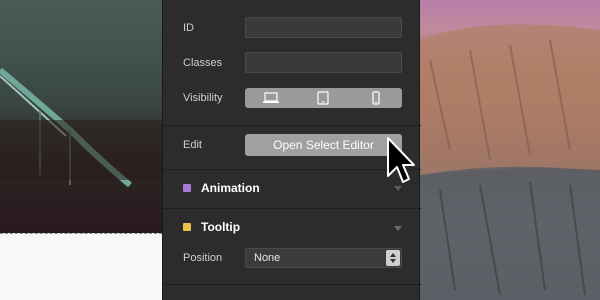 The width and height of the screenshot is (600, 300). What do you see at coordinates (203, 258) in the screenshot?
I see `position-label: Position` at bounding box center [203, 258].